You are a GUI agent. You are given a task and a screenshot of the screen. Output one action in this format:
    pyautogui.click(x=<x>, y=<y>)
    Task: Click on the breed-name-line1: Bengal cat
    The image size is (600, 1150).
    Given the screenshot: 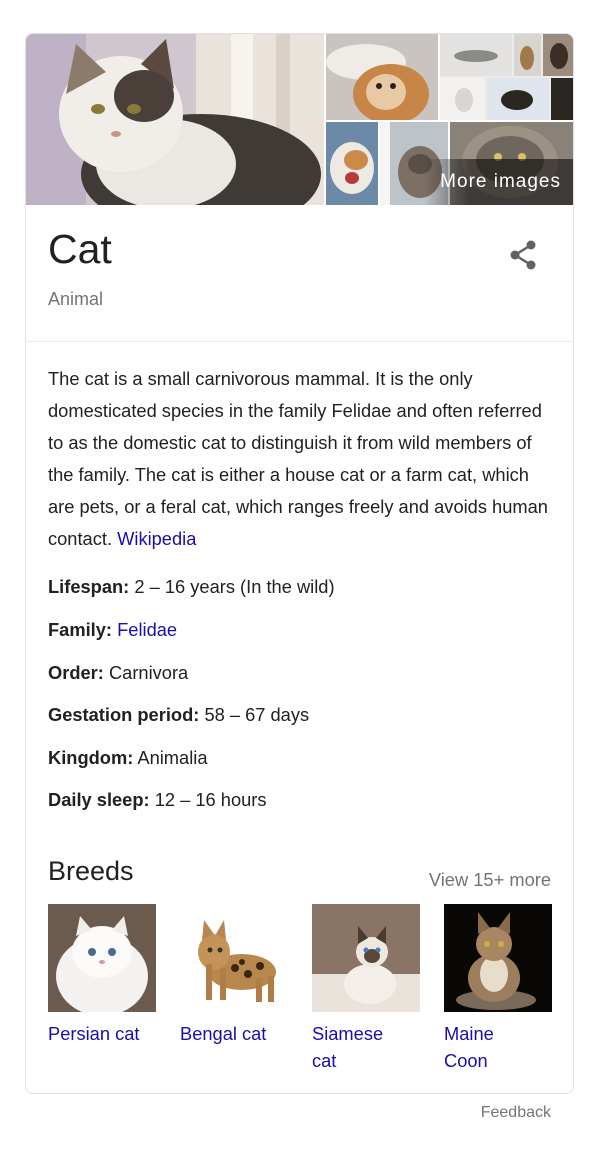 What is the action you would take?
    pyautogui.click(x=234, y=1033)
    